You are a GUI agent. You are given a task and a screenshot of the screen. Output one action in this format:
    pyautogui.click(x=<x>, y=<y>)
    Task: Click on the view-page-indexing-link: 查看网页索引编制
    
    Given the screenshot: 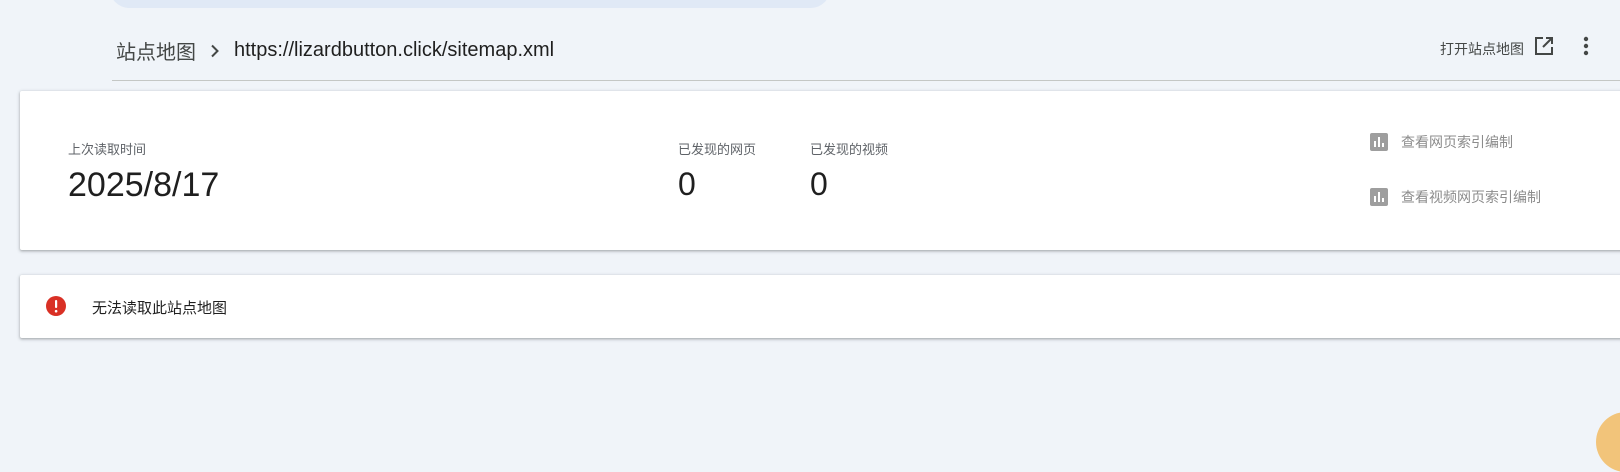 What is the action you would take?
    pyautogui.click(x=1441, y=142)
    